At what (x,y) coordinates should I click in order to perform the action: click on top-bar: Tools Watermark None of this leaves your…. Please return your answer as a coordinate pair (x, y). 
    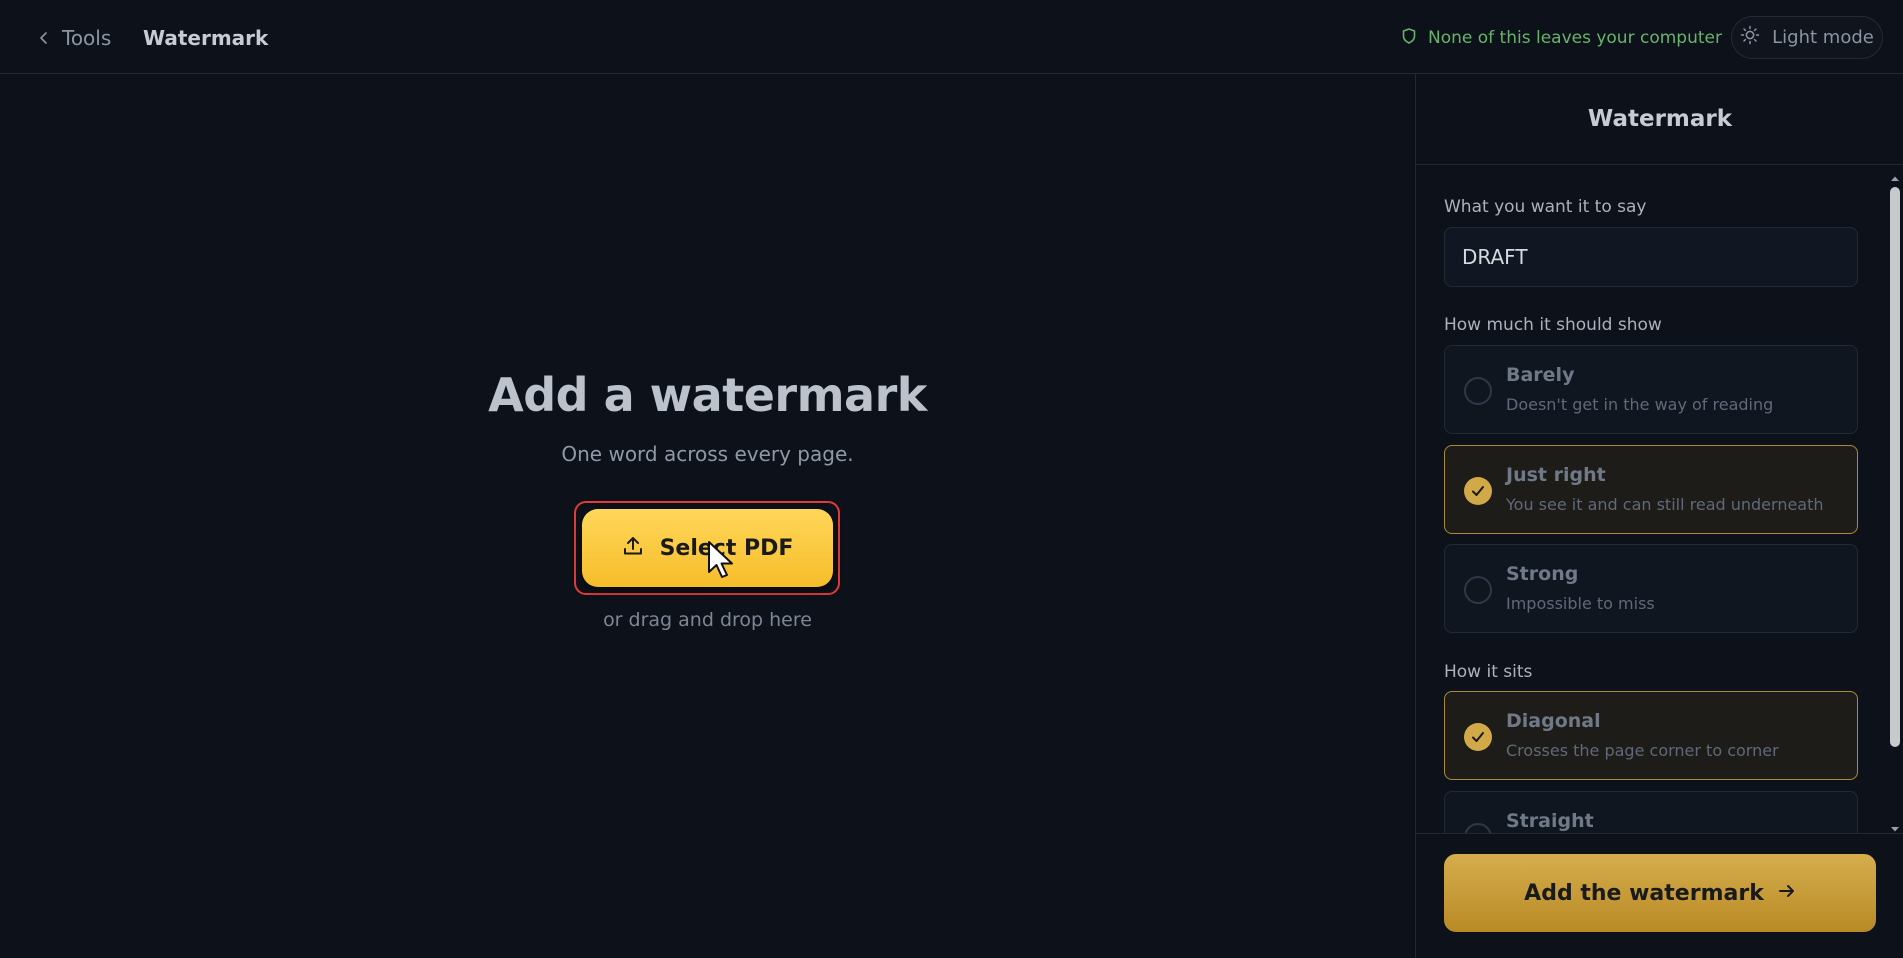
    Looking at the image, I should click on (951, 37).